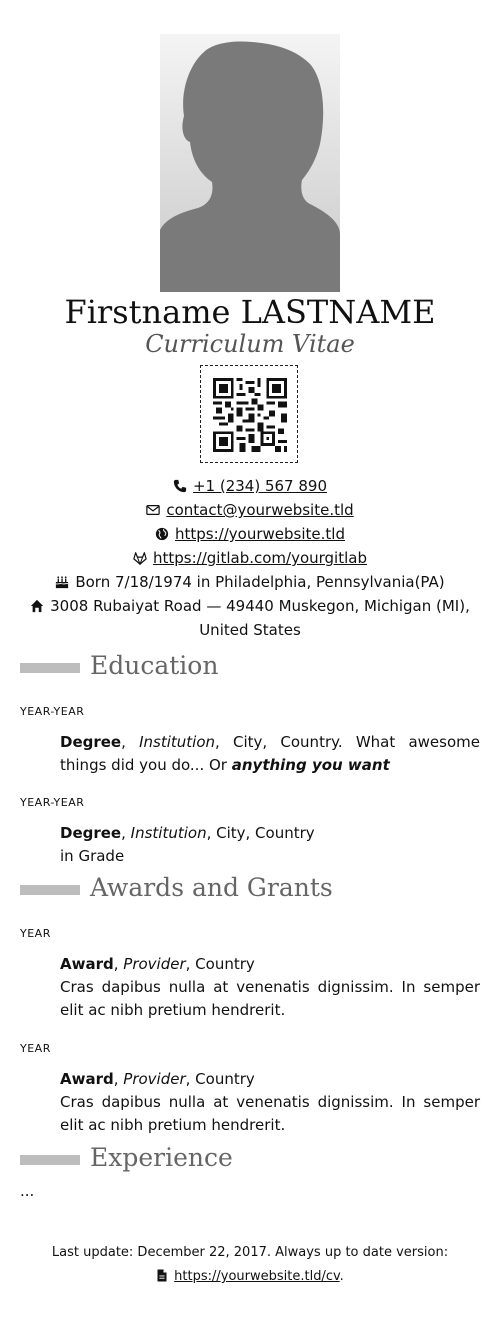 The height and width of the screenshot is (1323, 500). Describe the element at coordinates (250, 166) in the screenshot. I see `person-silhouette-icon` at that location.